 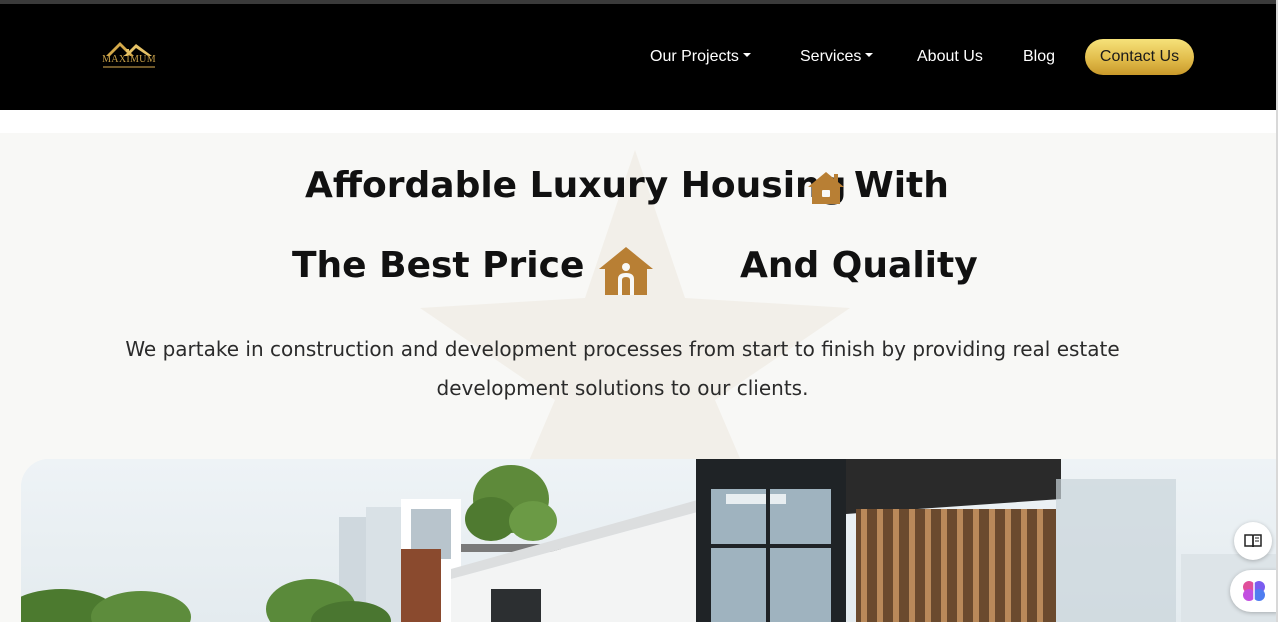 What do you see at coordinates (831, 56) in the screenshot?
I see `nav-services-label: Services` at bounding box center [831, 56].